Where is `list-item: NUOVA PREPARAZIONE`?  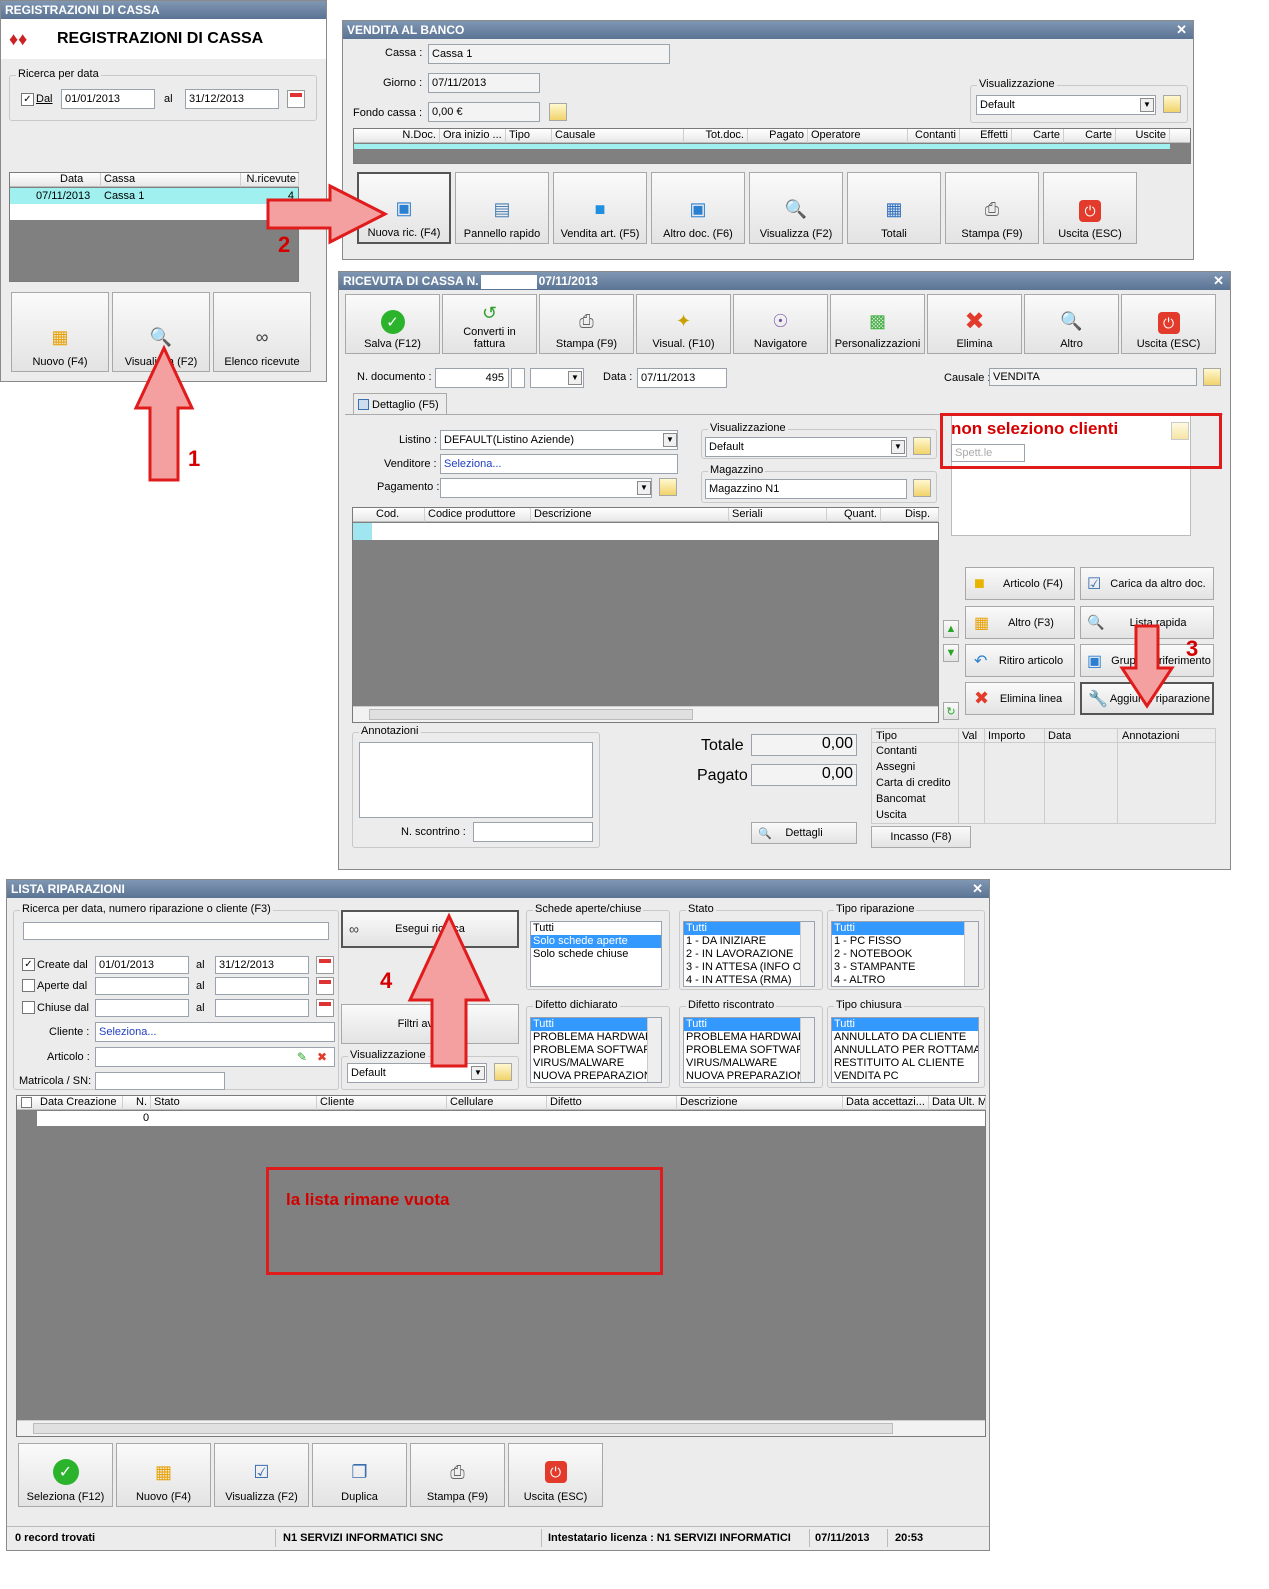
list-item: NUOVA PREPARAZIONE is located at coordinates (596, 1076).